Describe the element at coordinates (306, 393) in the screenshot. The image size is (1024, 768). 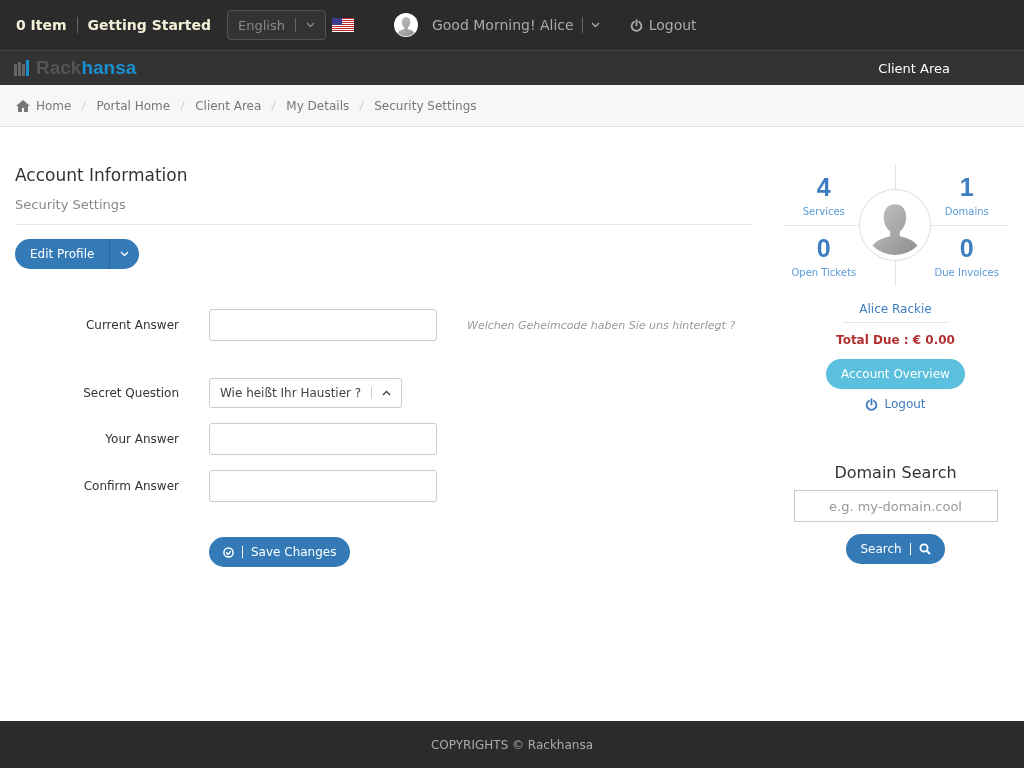
I see `secret-question-select: Wie heißt Ihr Haustier ?` at that location.